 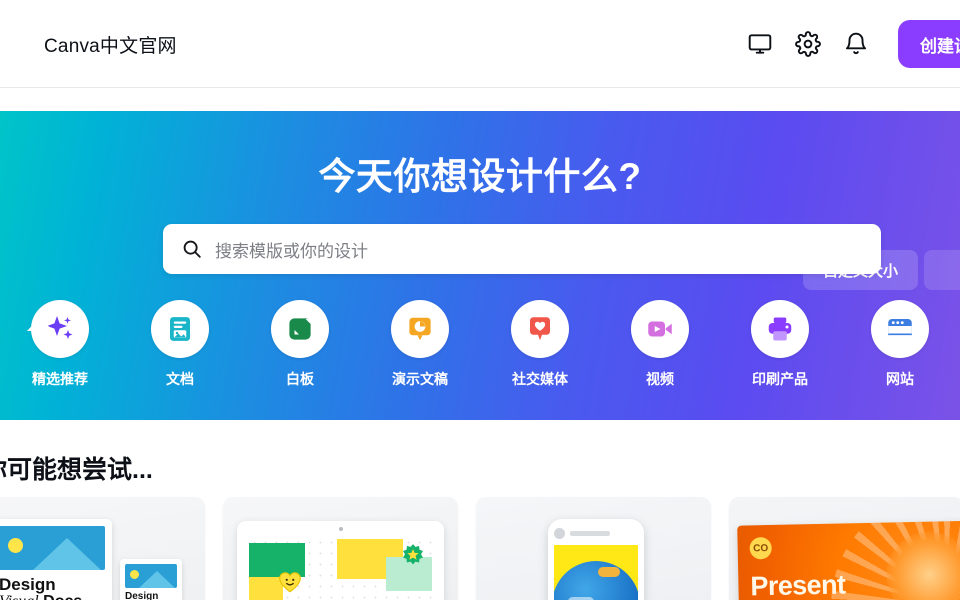 I want to click on laptop-mockup: Get ideas flowing, so click(x=340, y=560).